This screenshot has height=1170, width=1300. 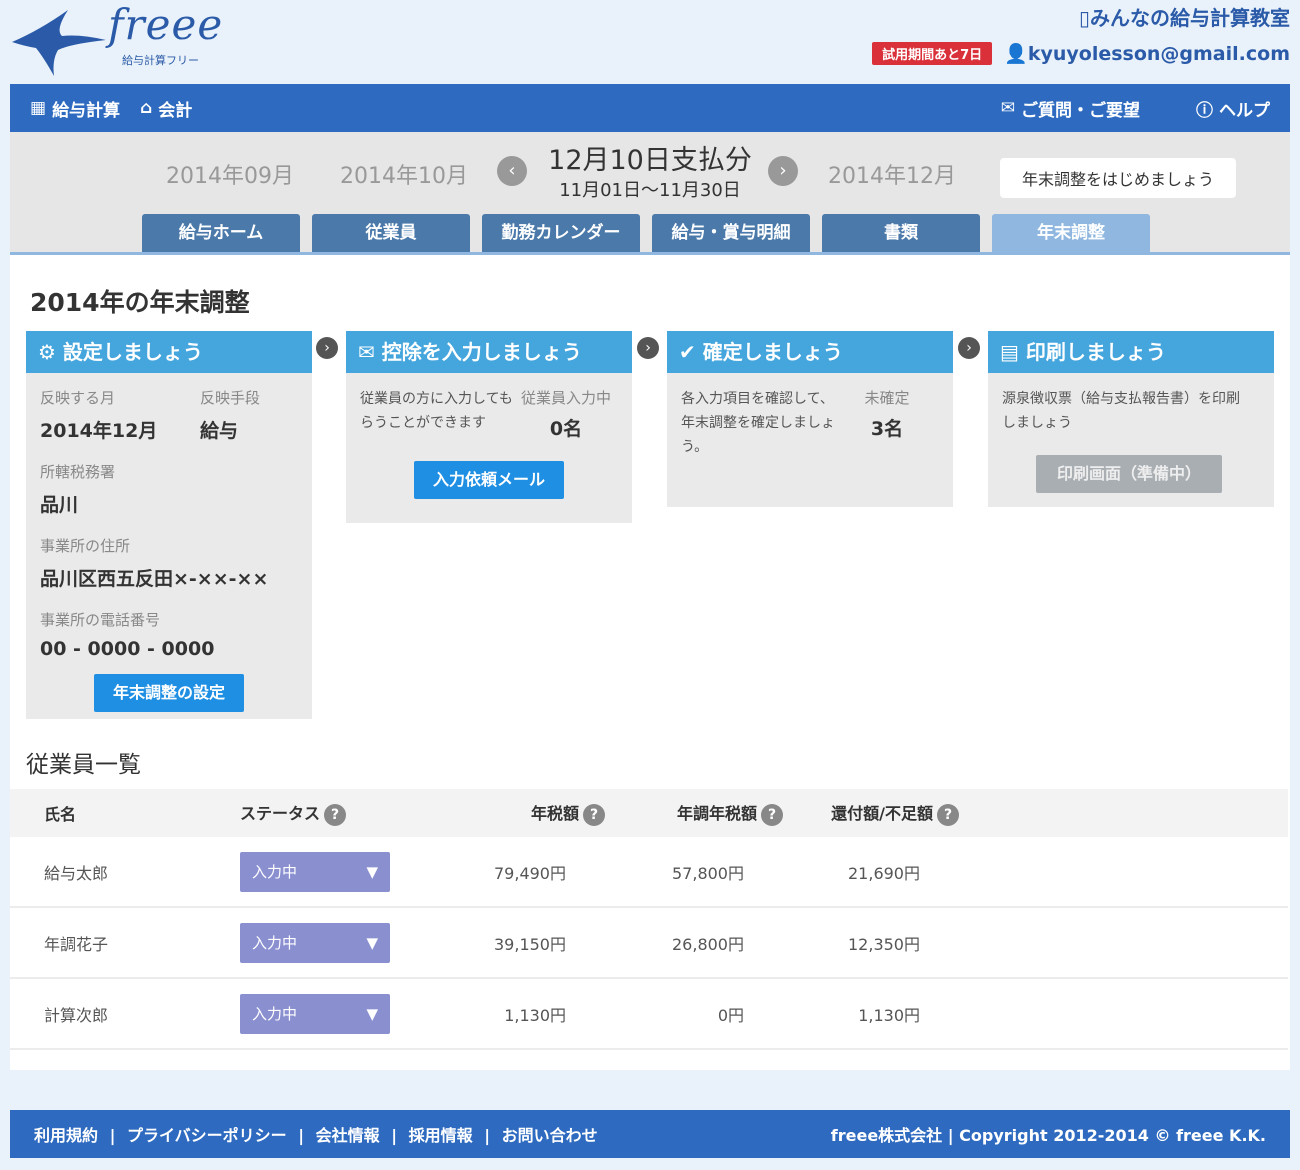 What do you see at coordinates (1060, 108) in the screenshot?
I see `nav-feedback: ✉ ご質問・ご要望` at bounding box center [1060, 108].